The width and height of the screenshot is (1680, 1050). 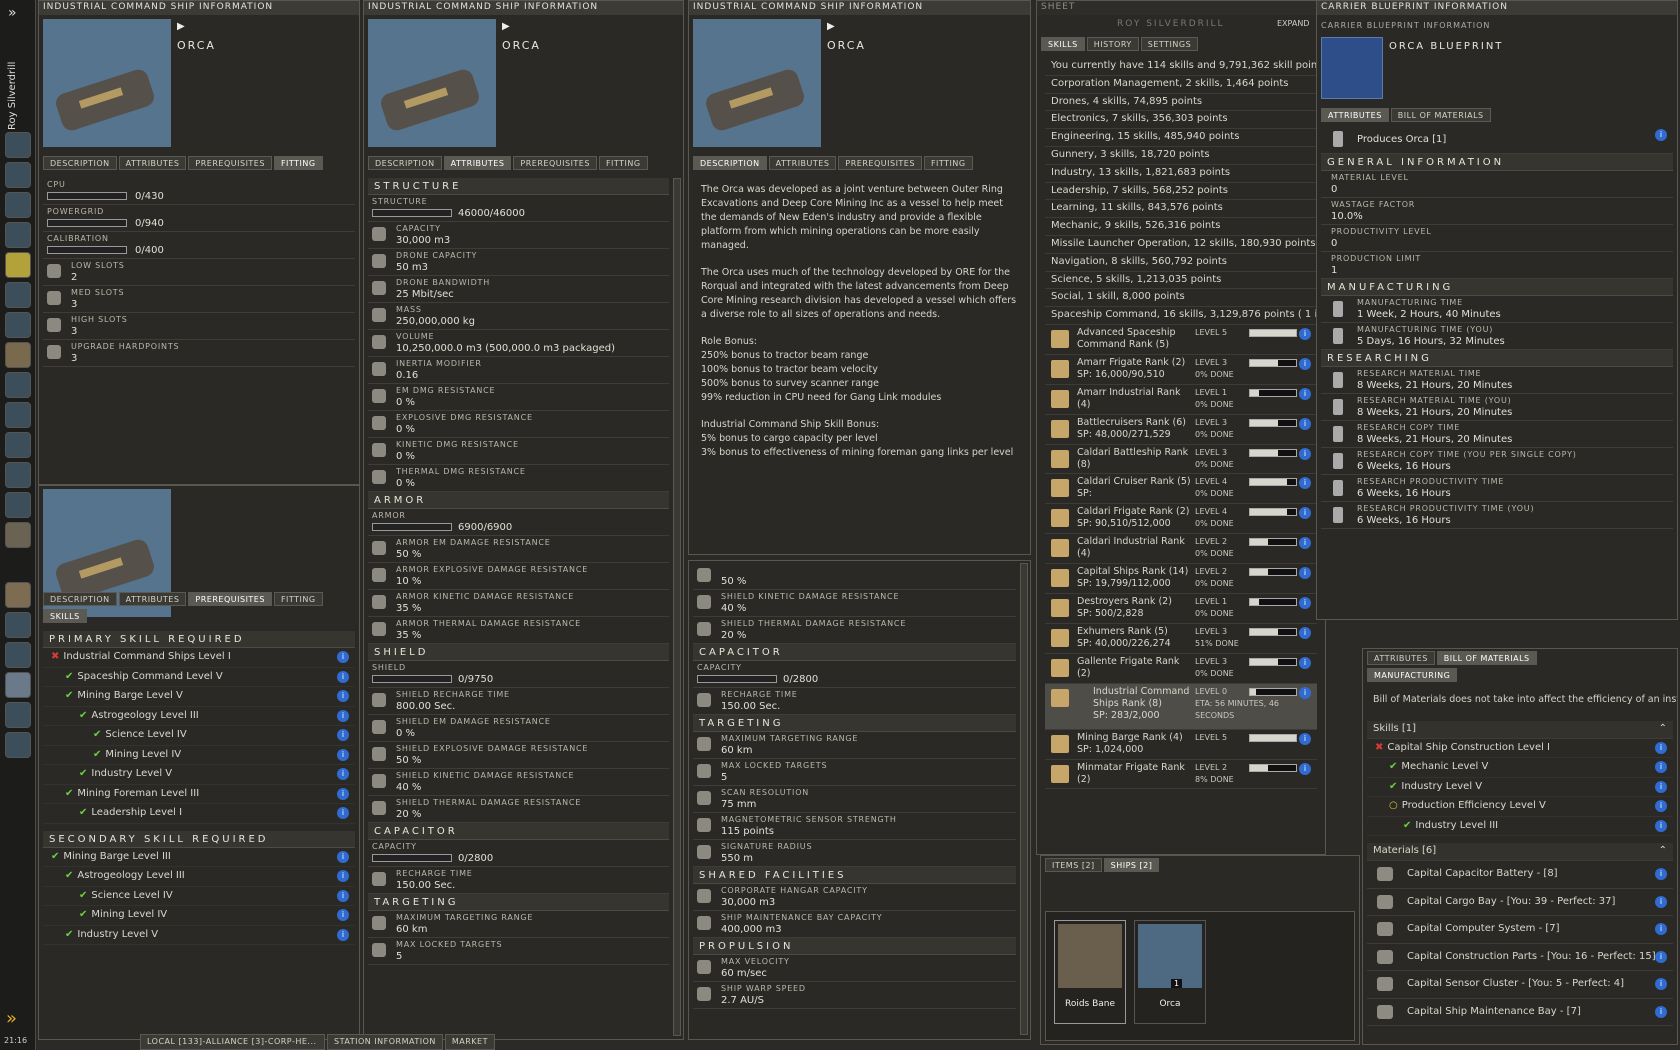 I want to click on window-title: INDUSTRIAL COMMAND SHIP INFORMATION, so click(x=199, y=8).